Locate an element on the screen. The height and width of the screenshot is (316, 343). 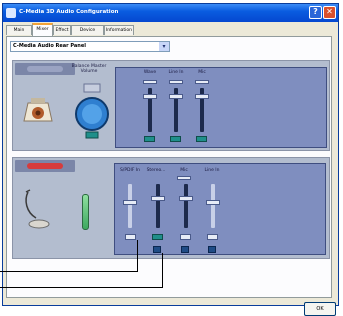
ok-button: OK is located at coordinates (320, 309).